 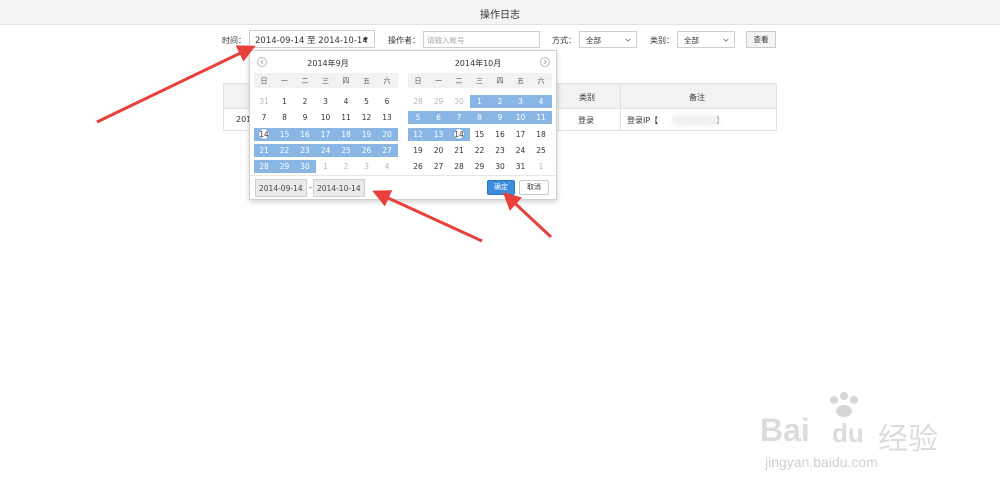 What do you see at coordinates (527, 215) in the screenshot?
I see `arrow-to-confirm` at bounding box center [527, 215].